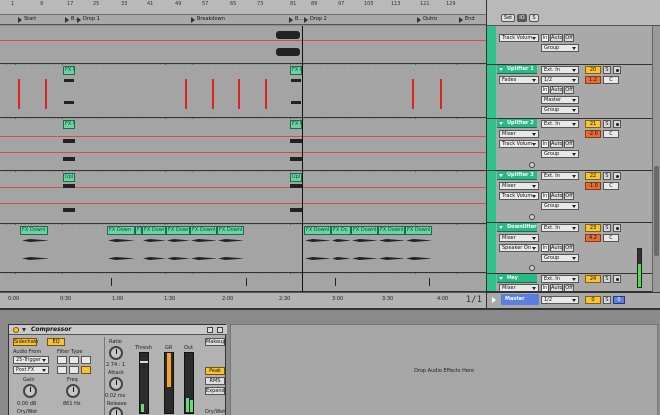 The height and width of the screenshot is (415, 660). Describe the element at coordinates (215, 391) in the screenshot. I see `expand-toggle: Expand` at that location.